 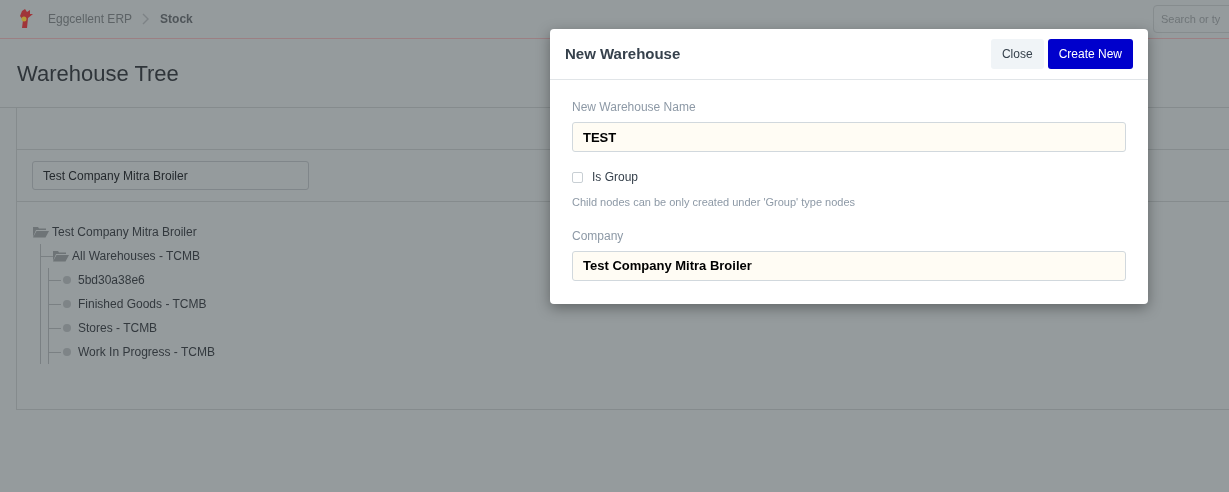 I want to click on field-label: Company, so click(x=598, y=236).